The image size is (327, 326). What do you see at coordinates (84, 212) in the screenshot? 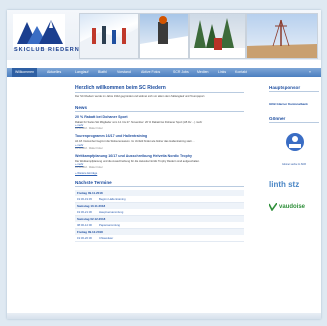
I see `event-time: 19:30-21:30` at bounding box center [84, 212].